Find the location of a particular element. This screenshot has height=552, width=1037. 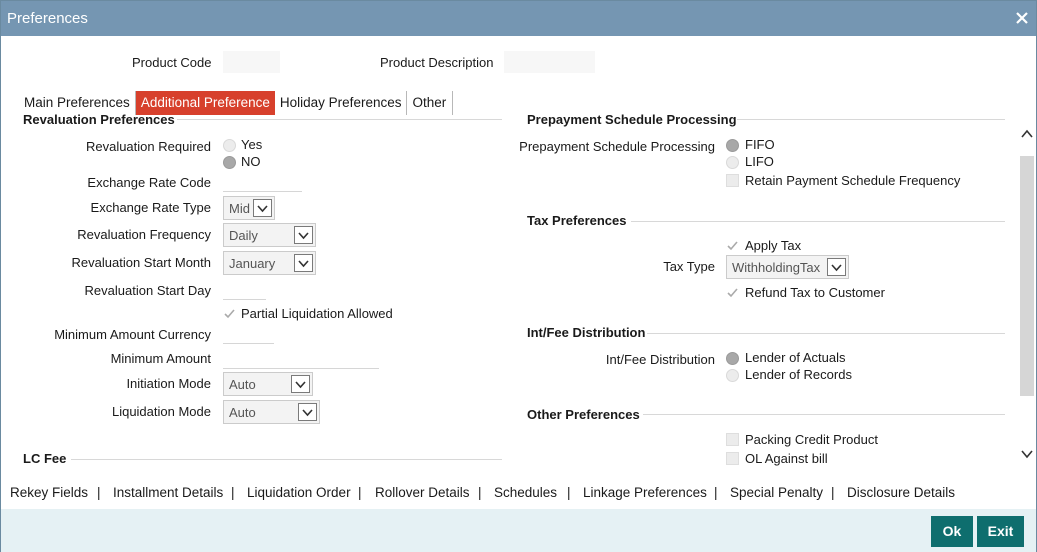

radio-fifo-label: FIFO is located at coordinates (760, 144).